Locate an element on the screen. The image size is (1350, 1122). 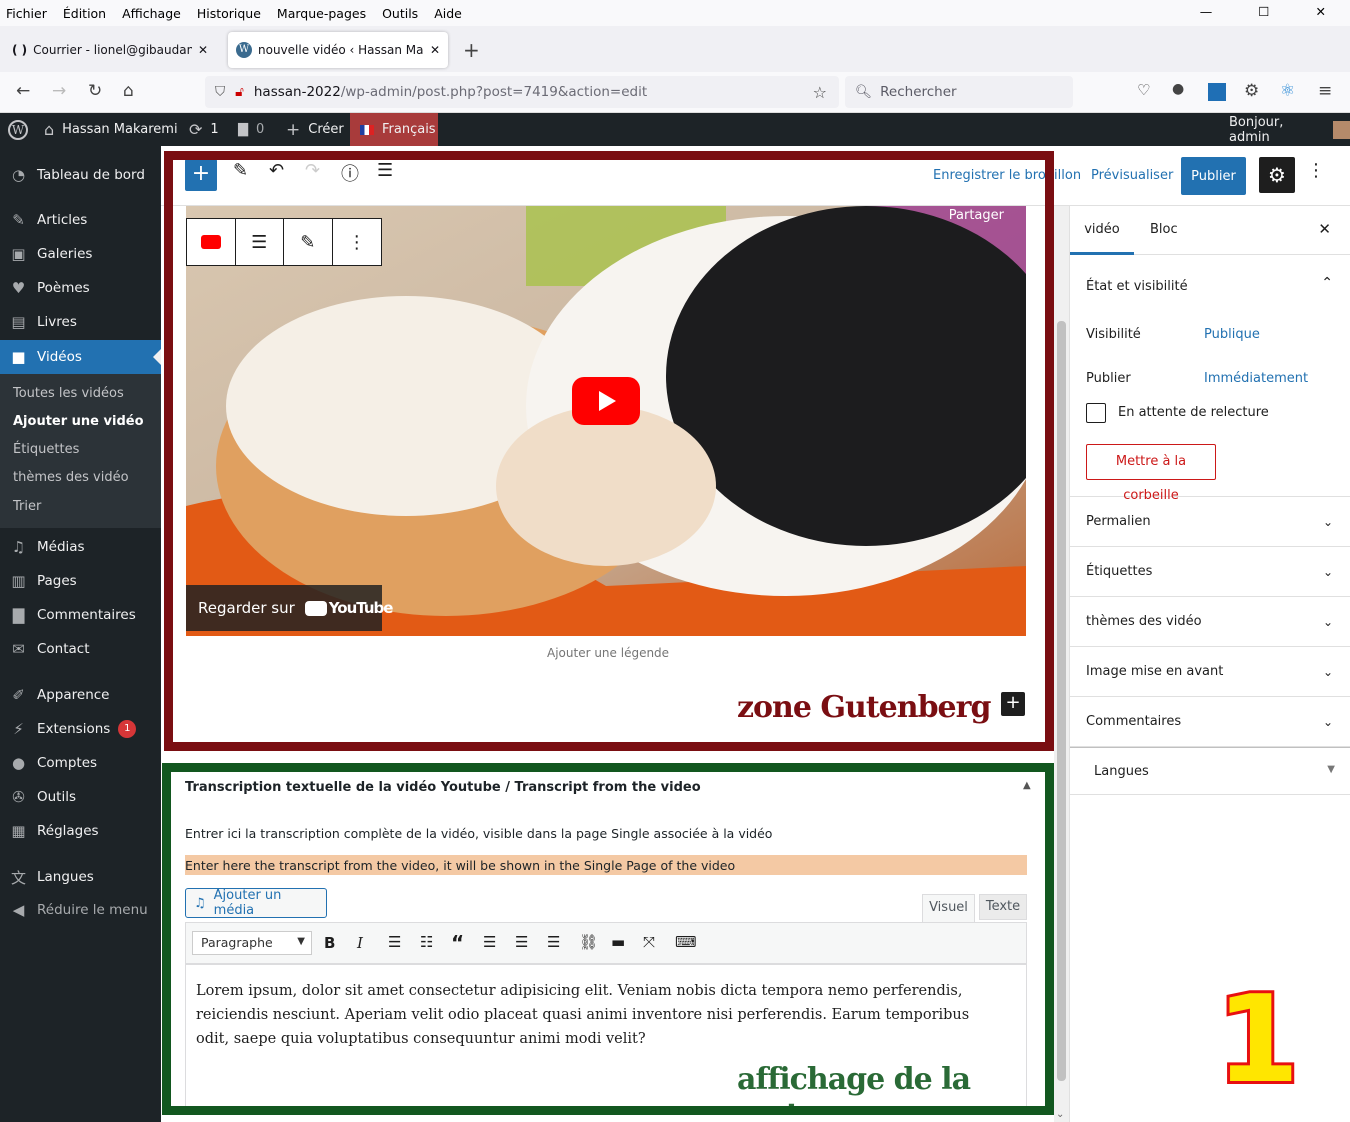
chevron-up-icon: ⌃ is located at coordinates (1327, 283).